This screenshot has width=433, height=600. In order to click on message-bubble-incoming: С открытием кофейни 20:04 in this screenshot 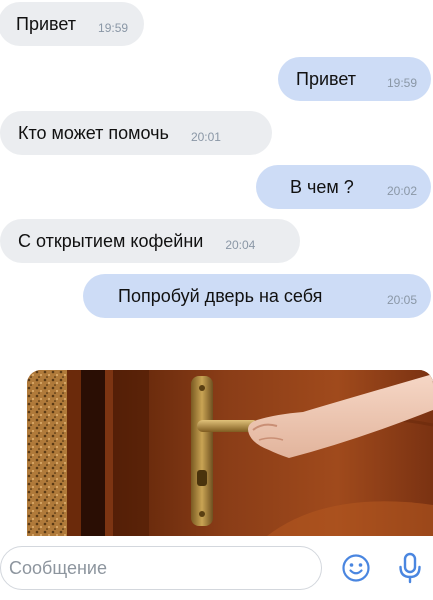, I will do `click(150, 241)`.